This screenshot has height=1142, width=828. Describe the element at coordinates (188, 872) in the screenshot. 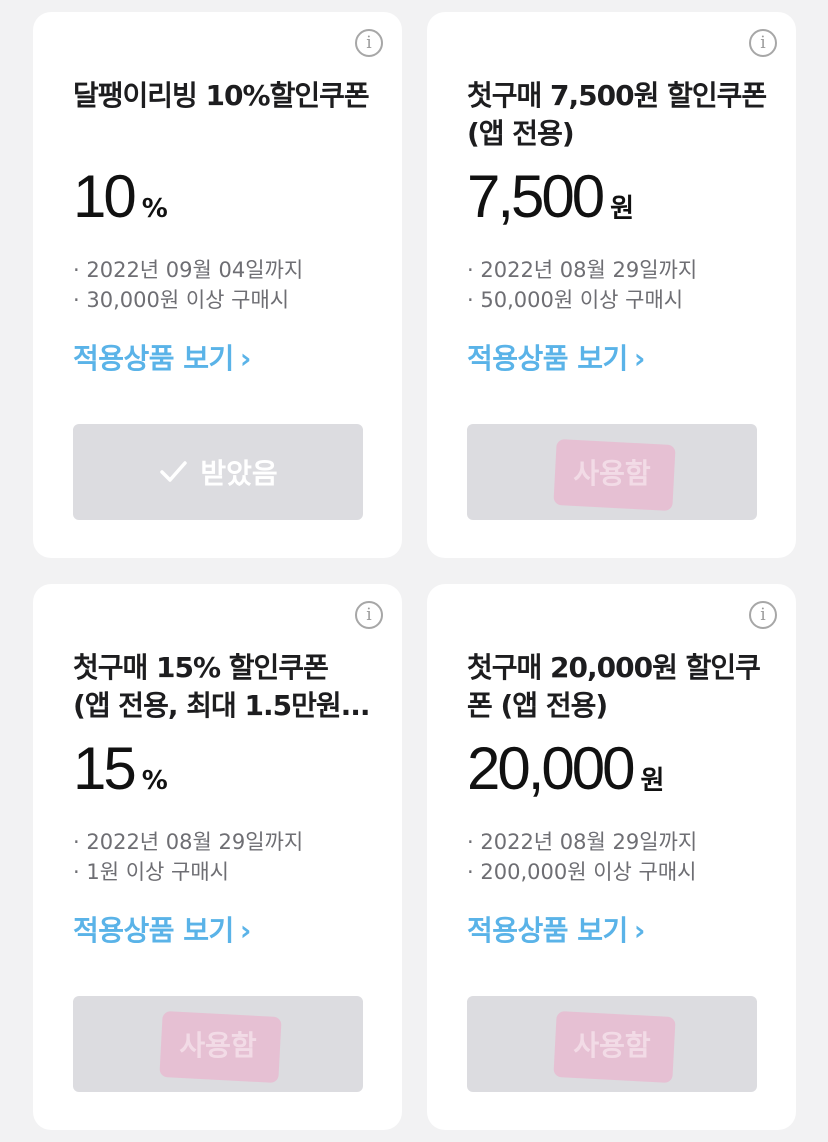

I see `min-purchase: 1원 이상 구매시` at that location.